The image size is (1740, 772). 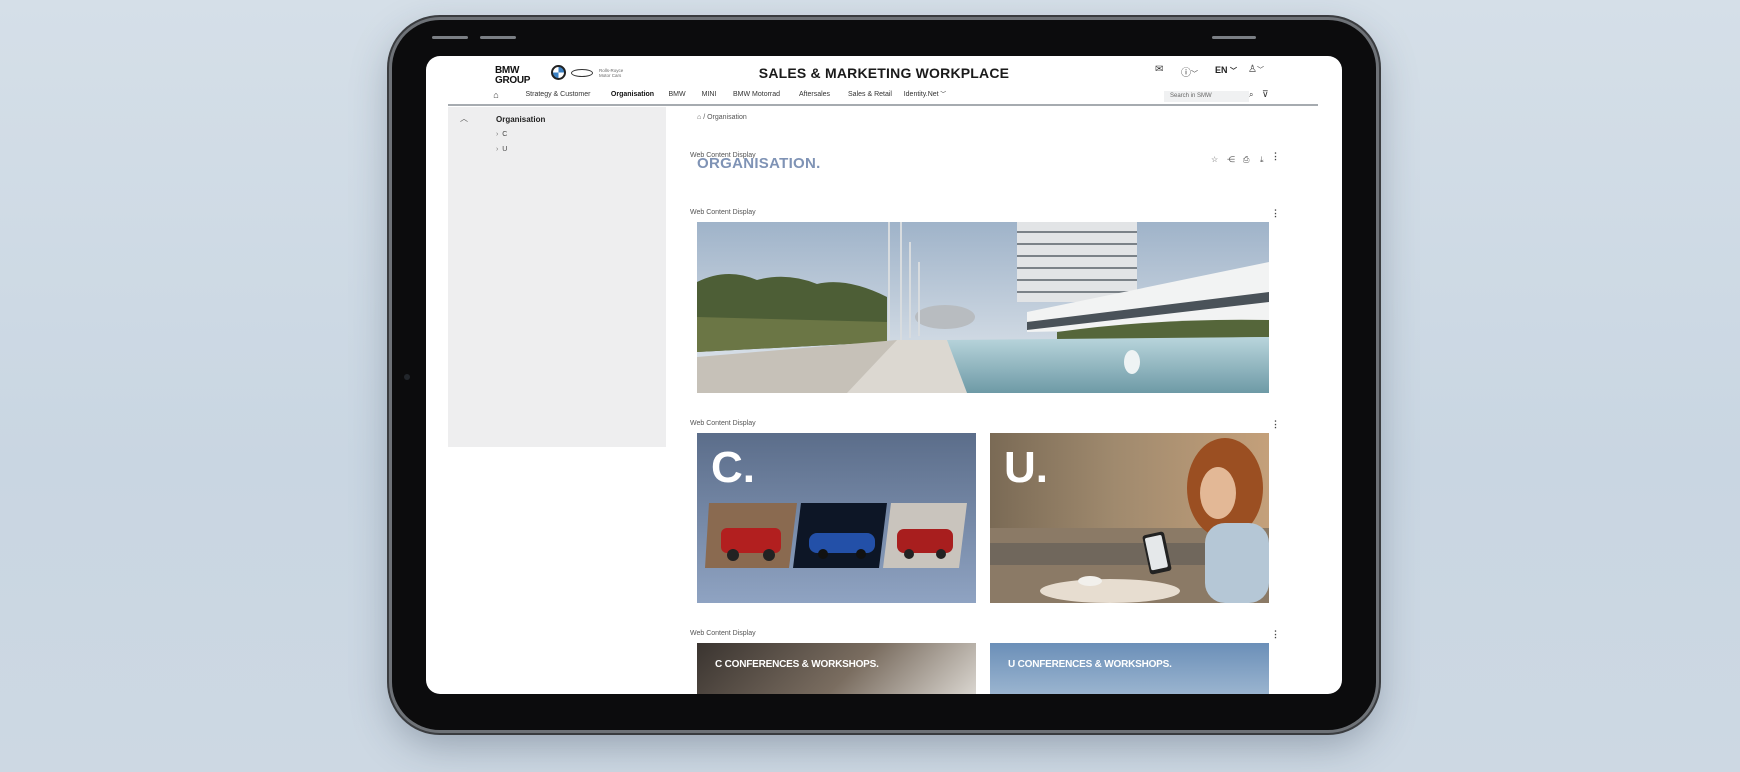 I want to click on app-title: SALES & MARKETING WORKPLACE, so click(x=884, y=73).